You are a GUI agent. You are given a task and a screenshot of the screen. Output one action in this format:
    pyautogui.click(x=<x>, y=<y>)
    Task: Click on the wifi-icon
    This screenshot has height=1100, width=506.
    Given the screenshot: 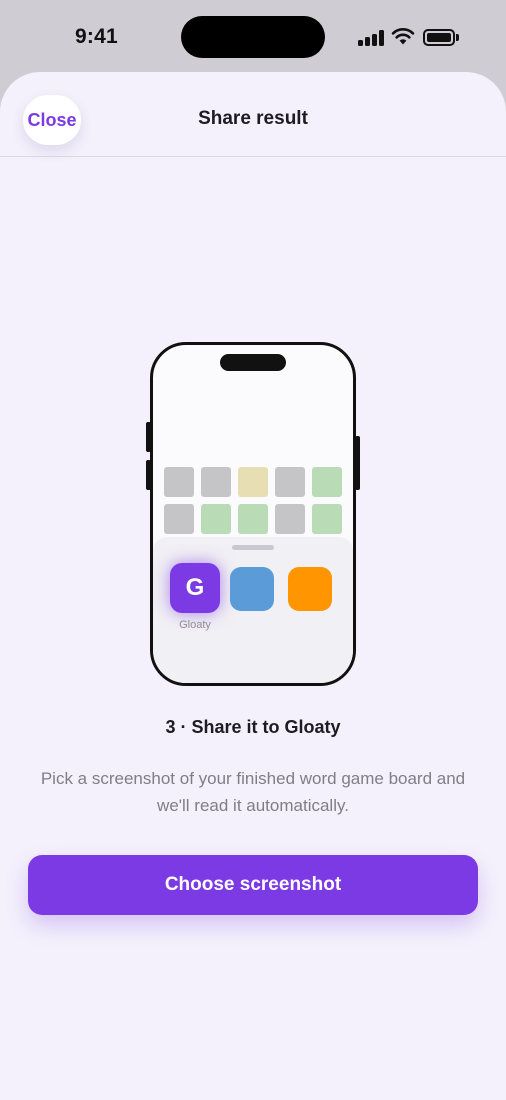 What is the action you would take?
    pyautogui.click(x=403, y=36)
    